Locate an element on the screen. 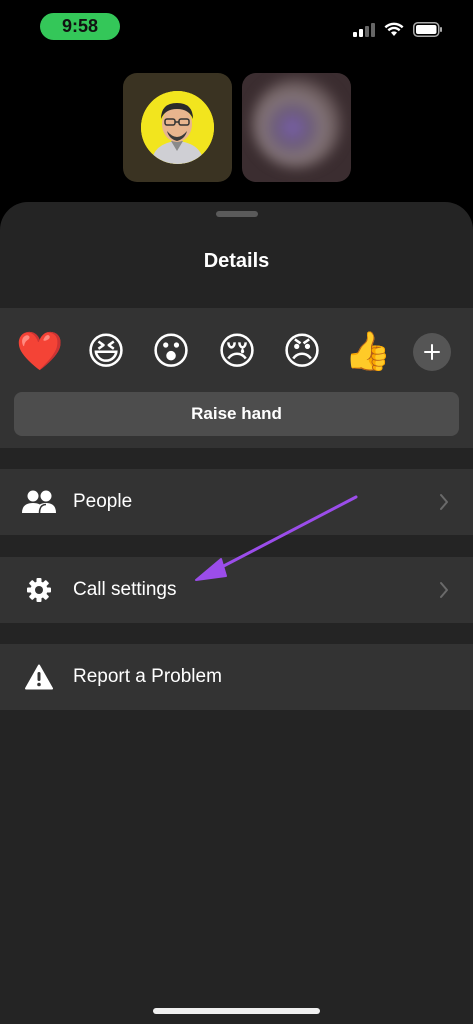  reaction-row: ❤️ 😆 😮 😢 😠 👍 is located at coordinates (236, 352).